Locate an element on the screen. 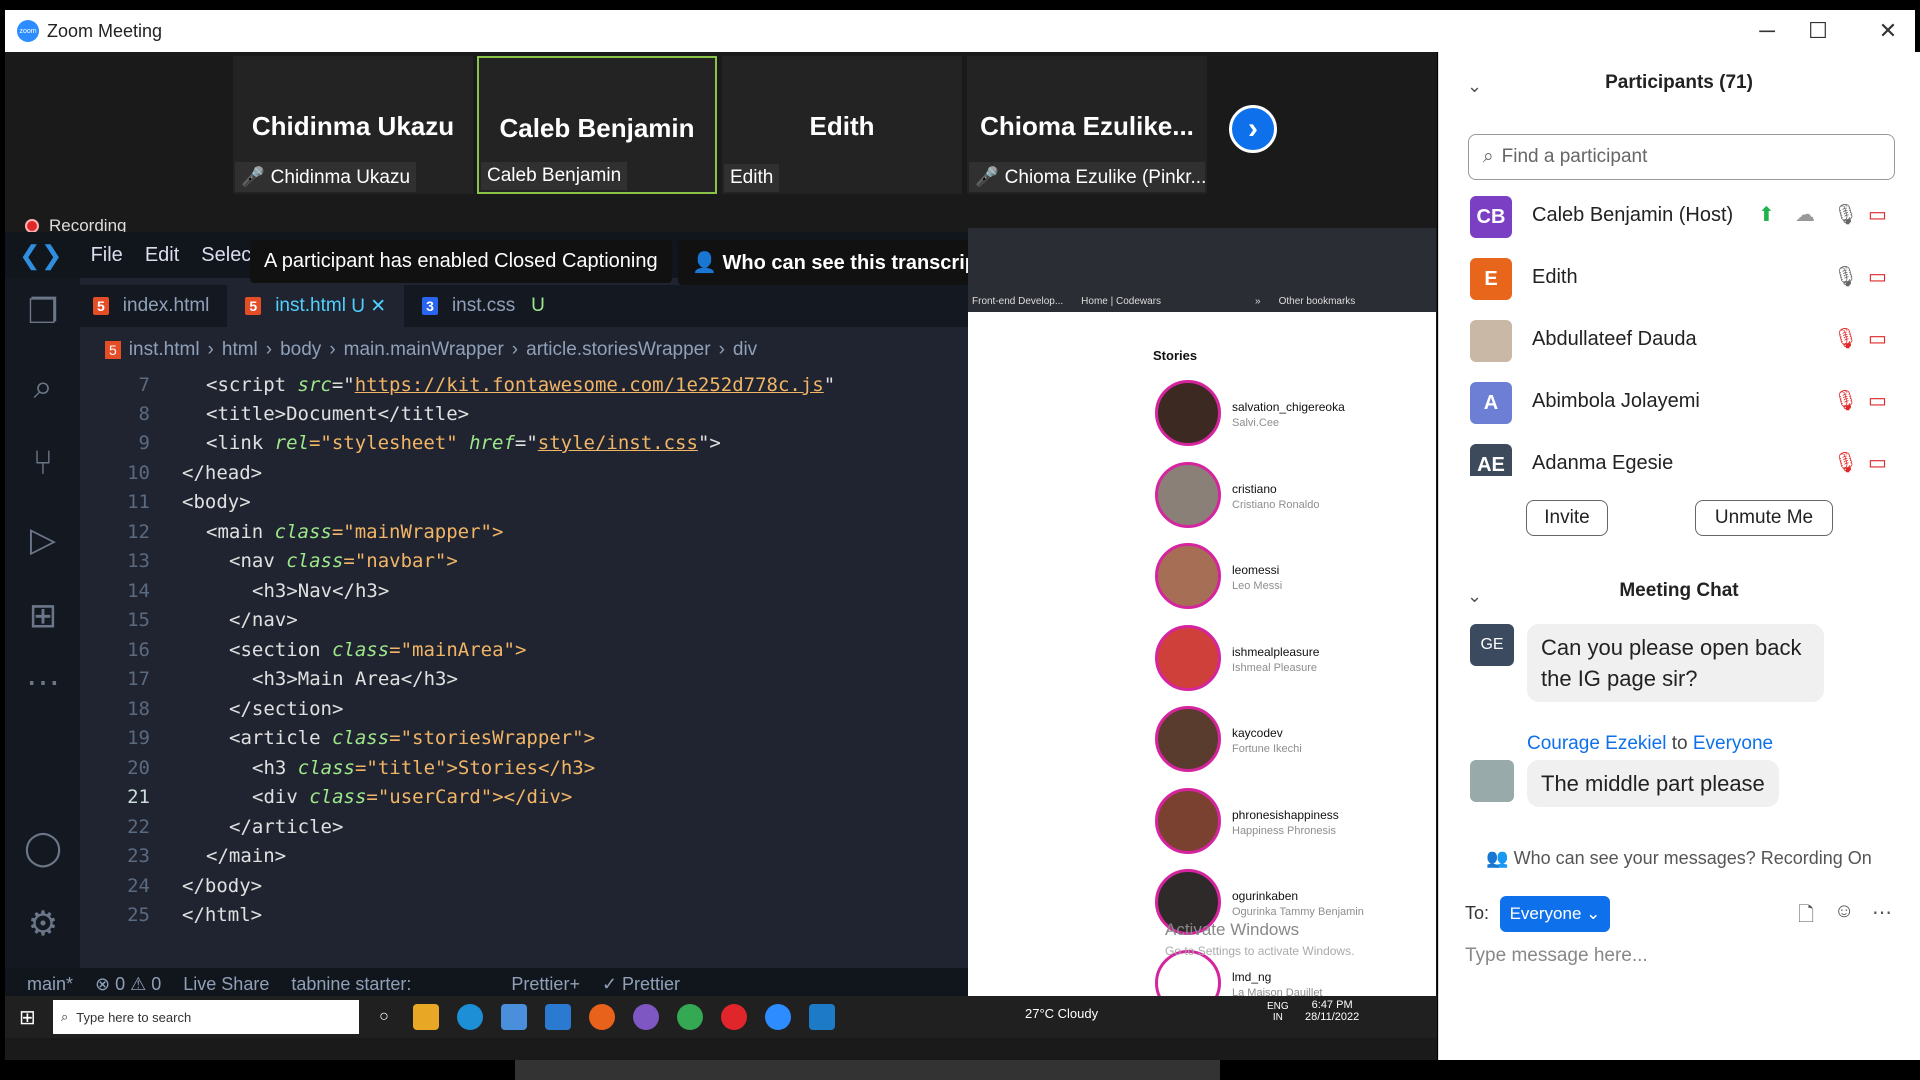  story-item: cristiano Cristiano Ronaldo is located at coordinates (1275, 497).